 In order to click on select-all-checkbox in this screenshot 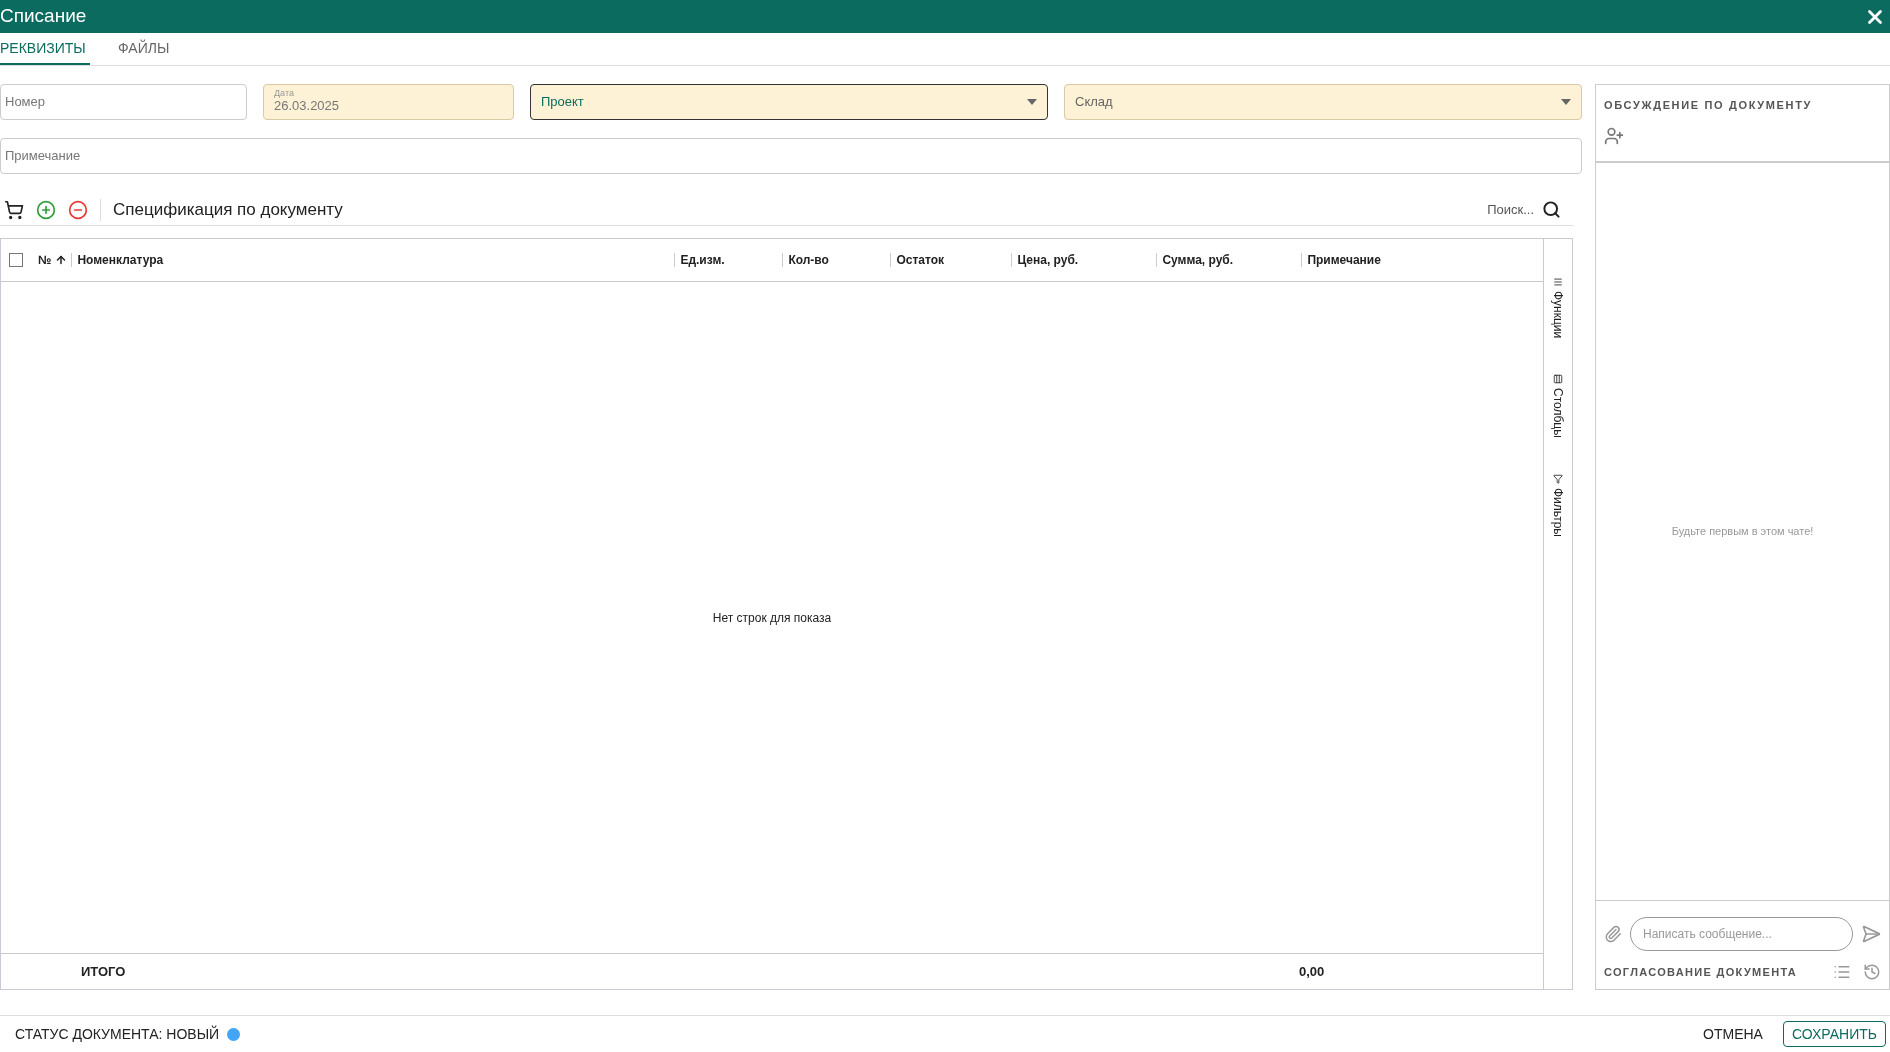, I will do `click(16, 260)`.